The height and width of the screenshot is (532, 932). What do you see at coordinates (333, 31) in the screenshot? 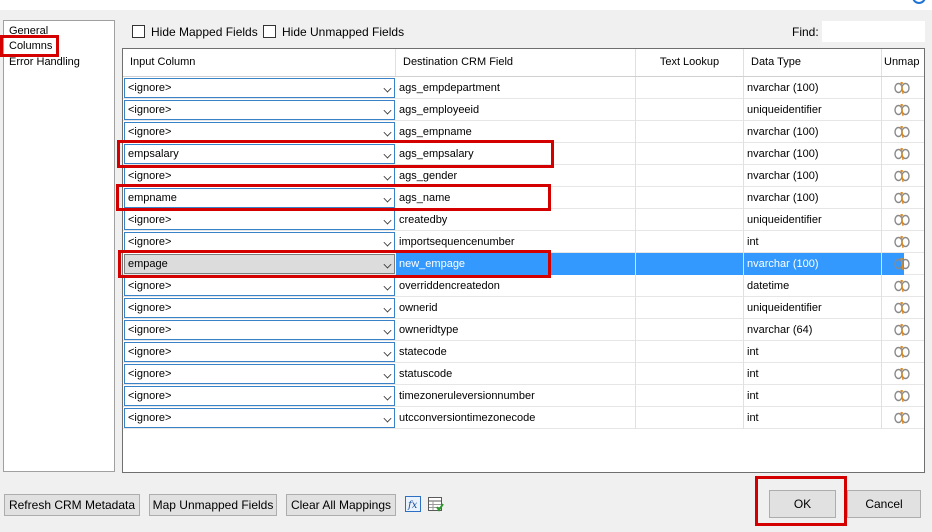
I see `hide-unmapped-checkbox: Hide Unmapped Fields` at bounding box center [333, 31].